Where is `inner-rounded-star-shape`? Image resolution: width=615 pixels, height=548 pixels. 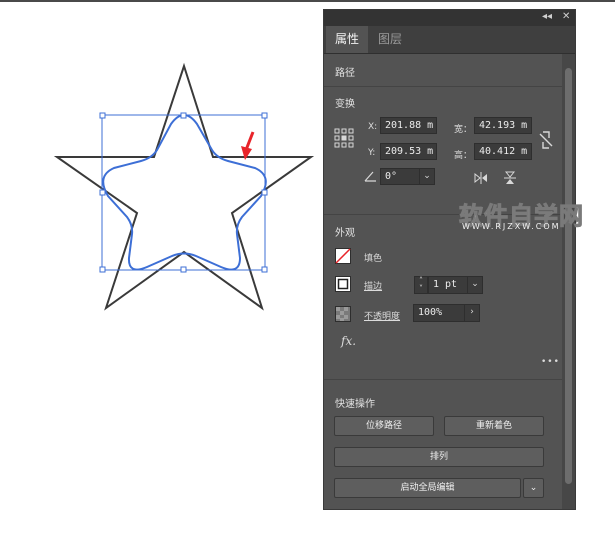 inner-rounded-star-shape is located at coordinates (184, 192).